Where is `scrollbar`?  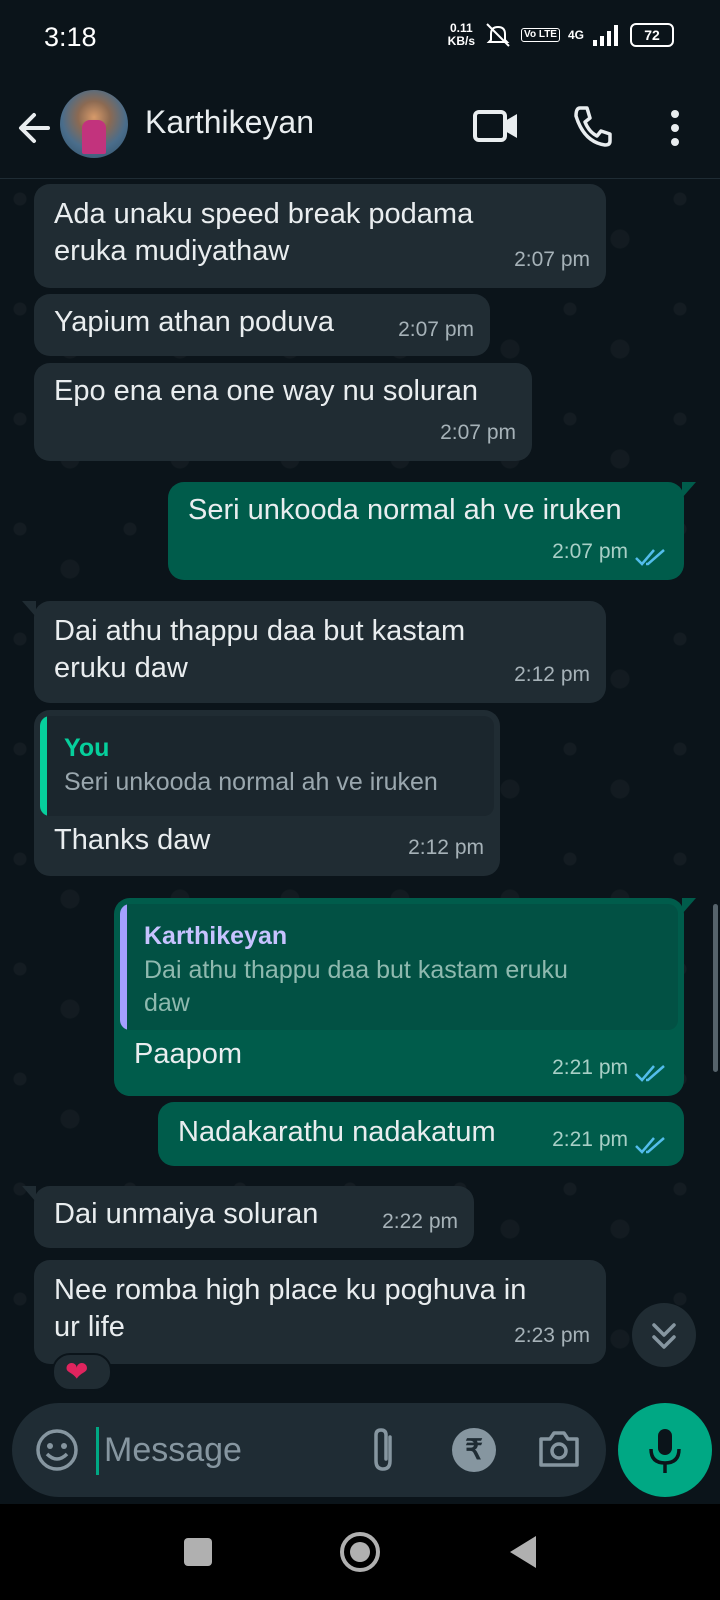
scrollbar is located at coordinates (715, 988).